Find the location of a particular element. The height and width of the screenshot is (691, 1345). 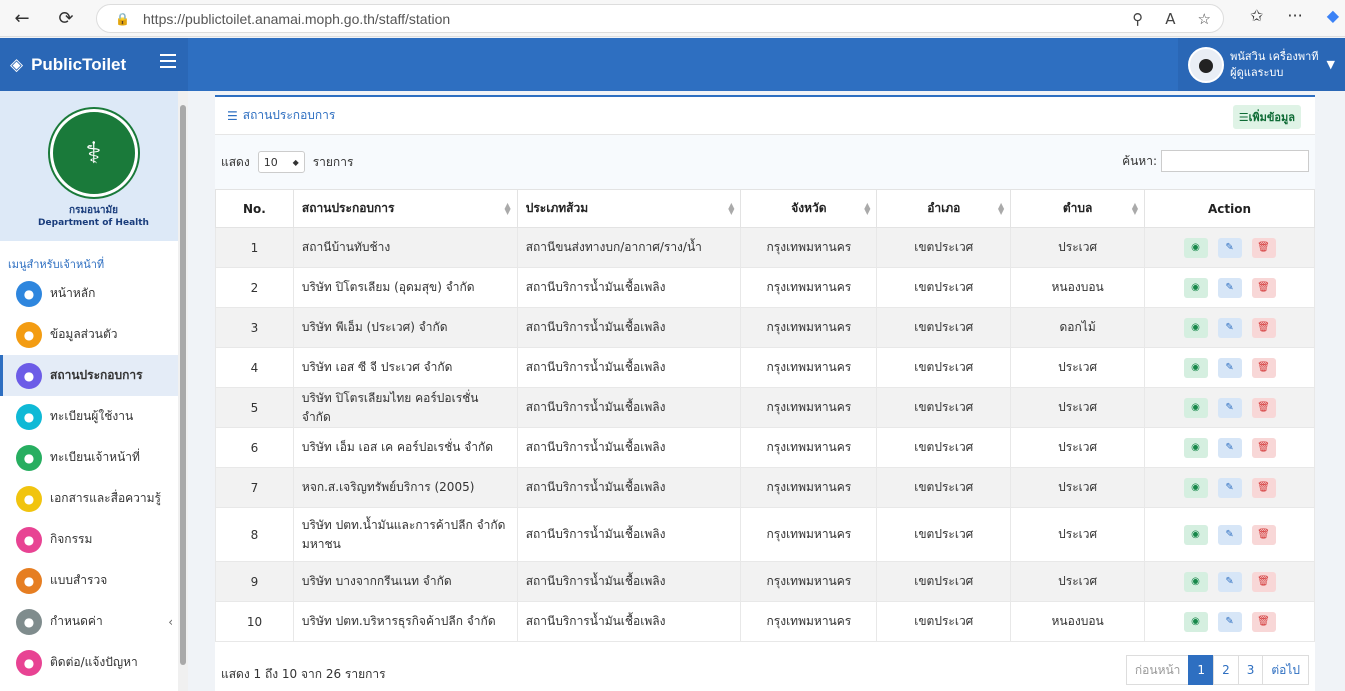

eye-icon: ◉ is located at coordinates (1195, 447).